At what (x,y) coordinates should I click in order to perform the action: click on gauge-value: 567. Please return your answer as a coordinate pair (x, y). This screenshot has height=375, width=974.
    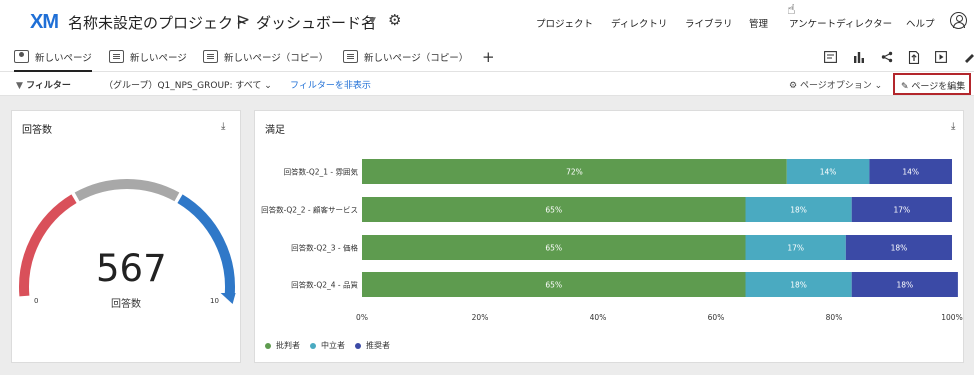
    Looking at the image, I should click on (131, 268).